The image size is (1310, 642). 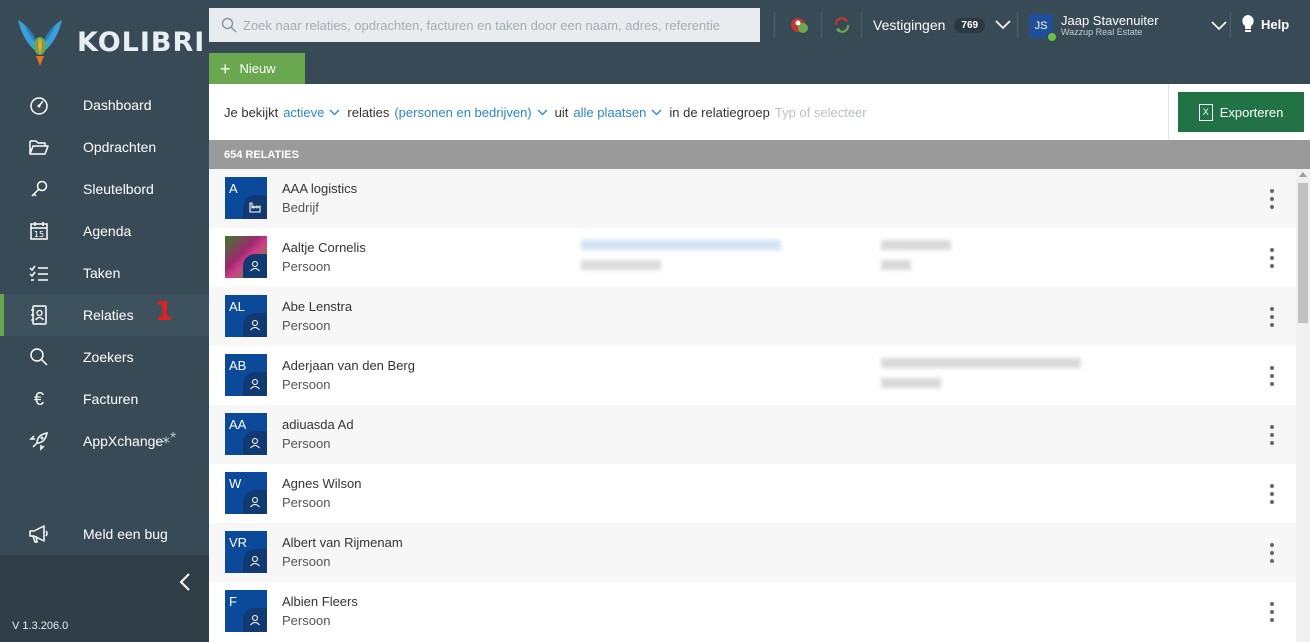 What do you see at coordinates (799, 25) in the screenshot?
I see `notification-badge-icon` at bounding box center [799, 25].